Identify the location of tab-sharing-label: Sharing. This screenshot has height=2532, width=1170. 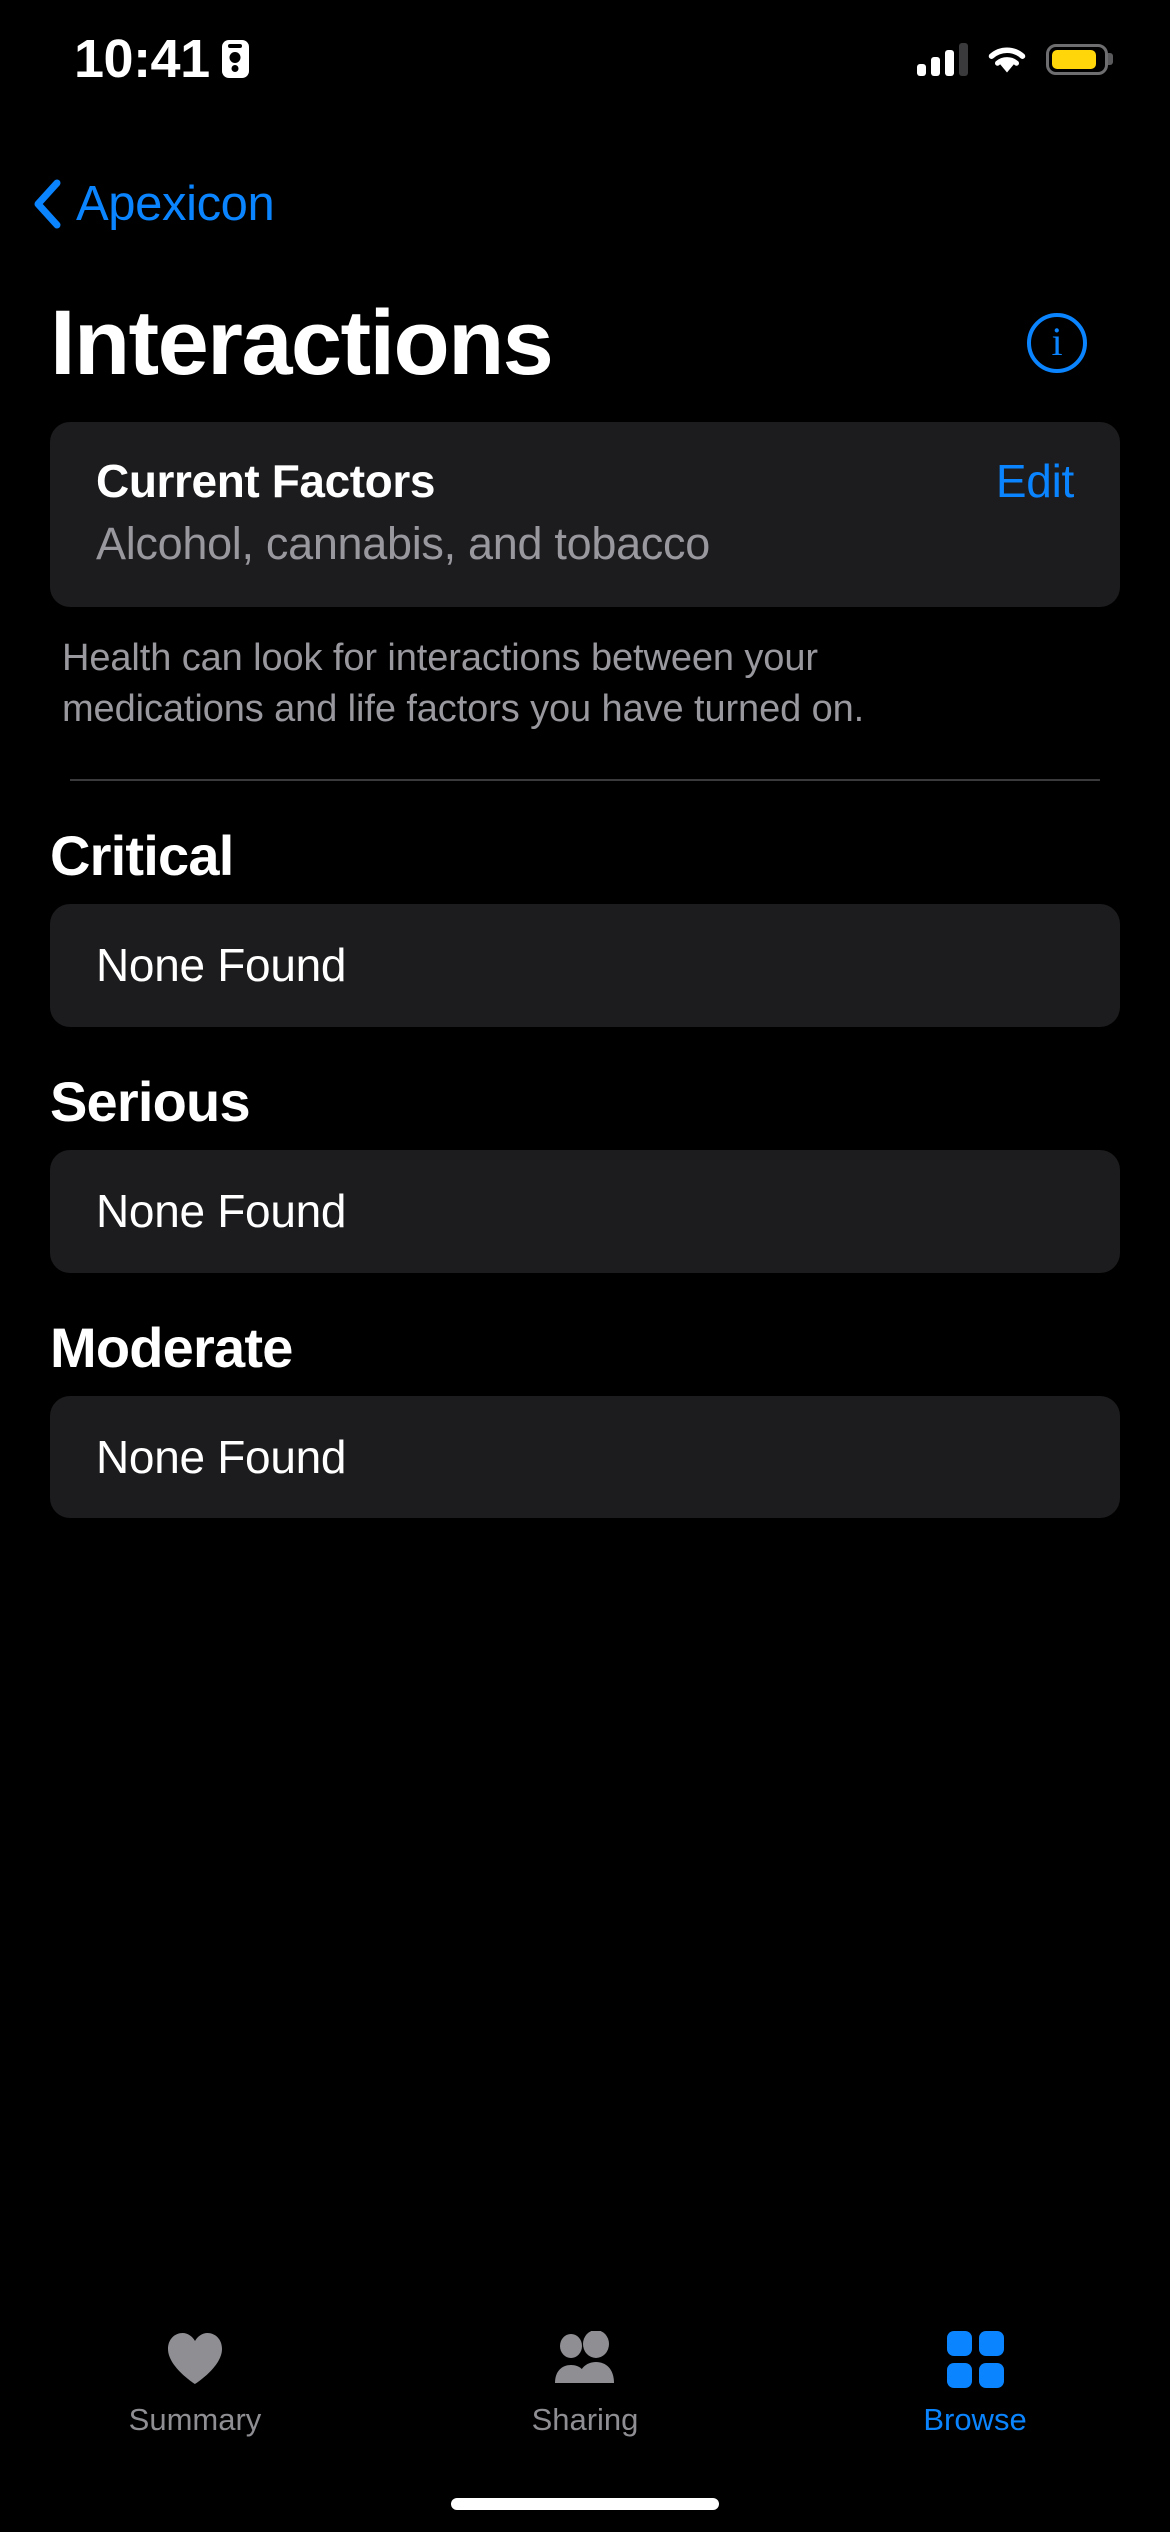
(585, 2419).